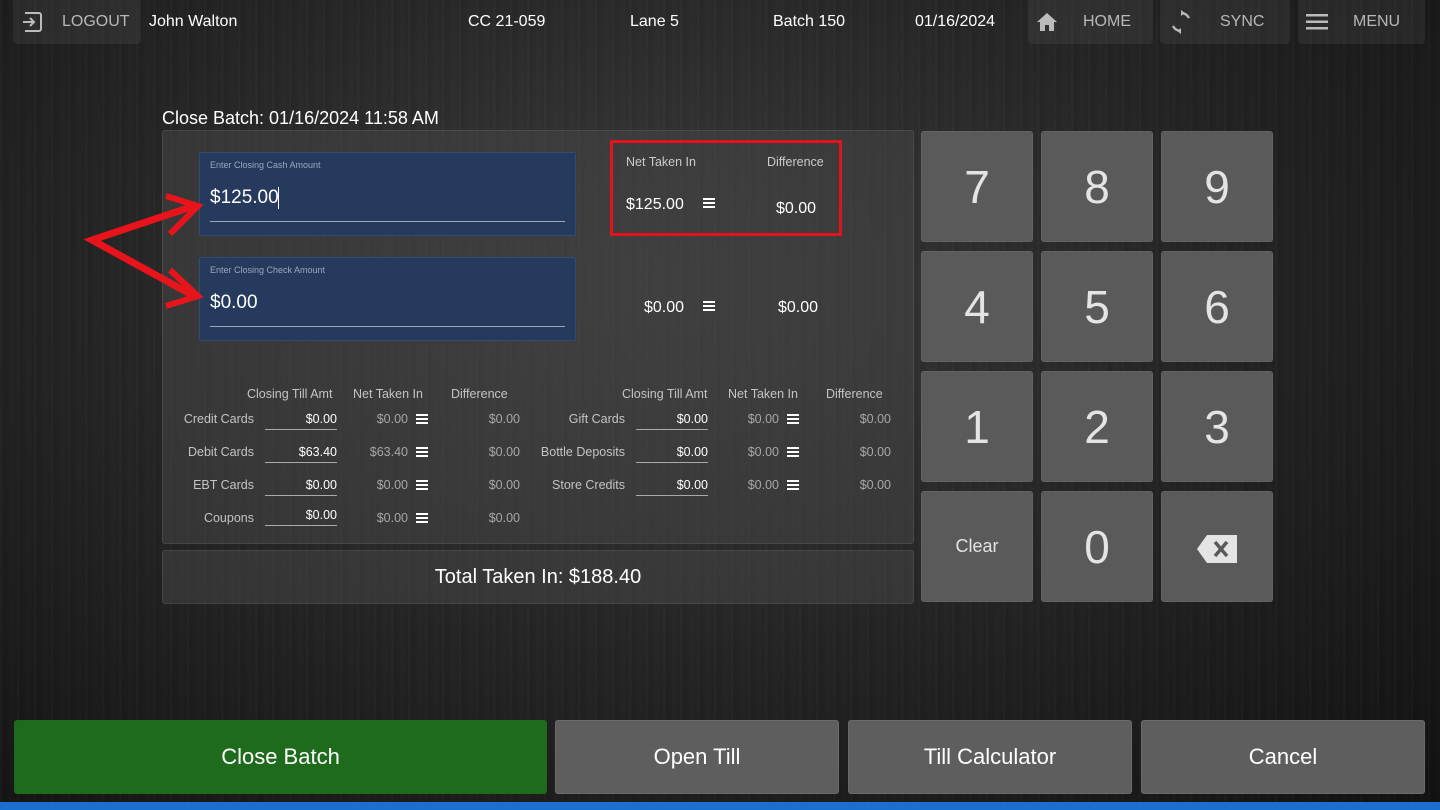  What do you see at coordinates (697, 757) in the screenshot?
I see `open-till-button: Open Till` at bounding box center [697, 757].